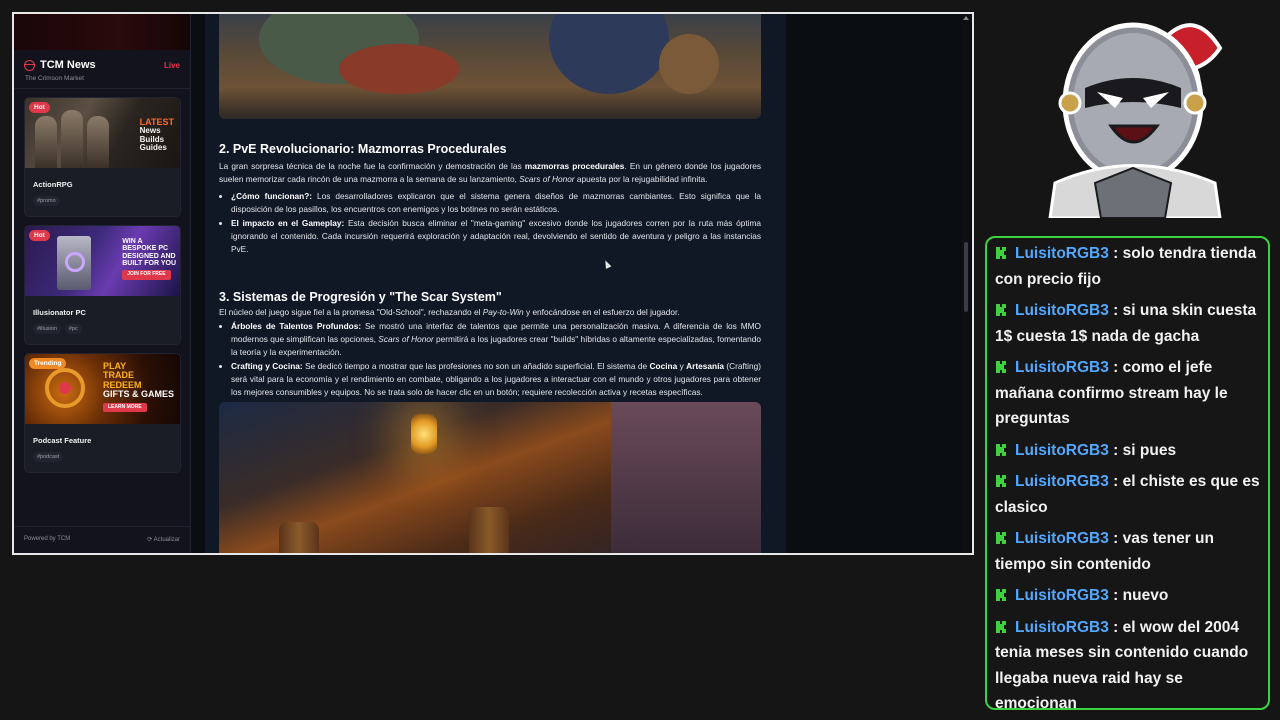  I want to click on left-headphone, so click(1070, 103).